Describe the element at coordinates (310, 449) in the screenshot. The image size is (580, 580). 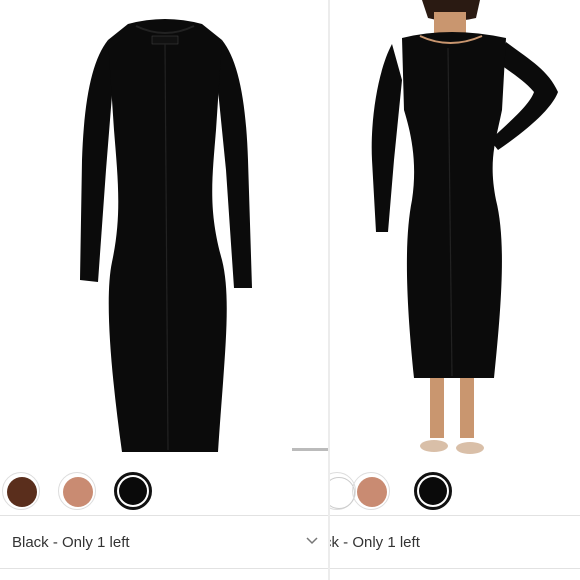
I see `carousel-indicator` at that location.